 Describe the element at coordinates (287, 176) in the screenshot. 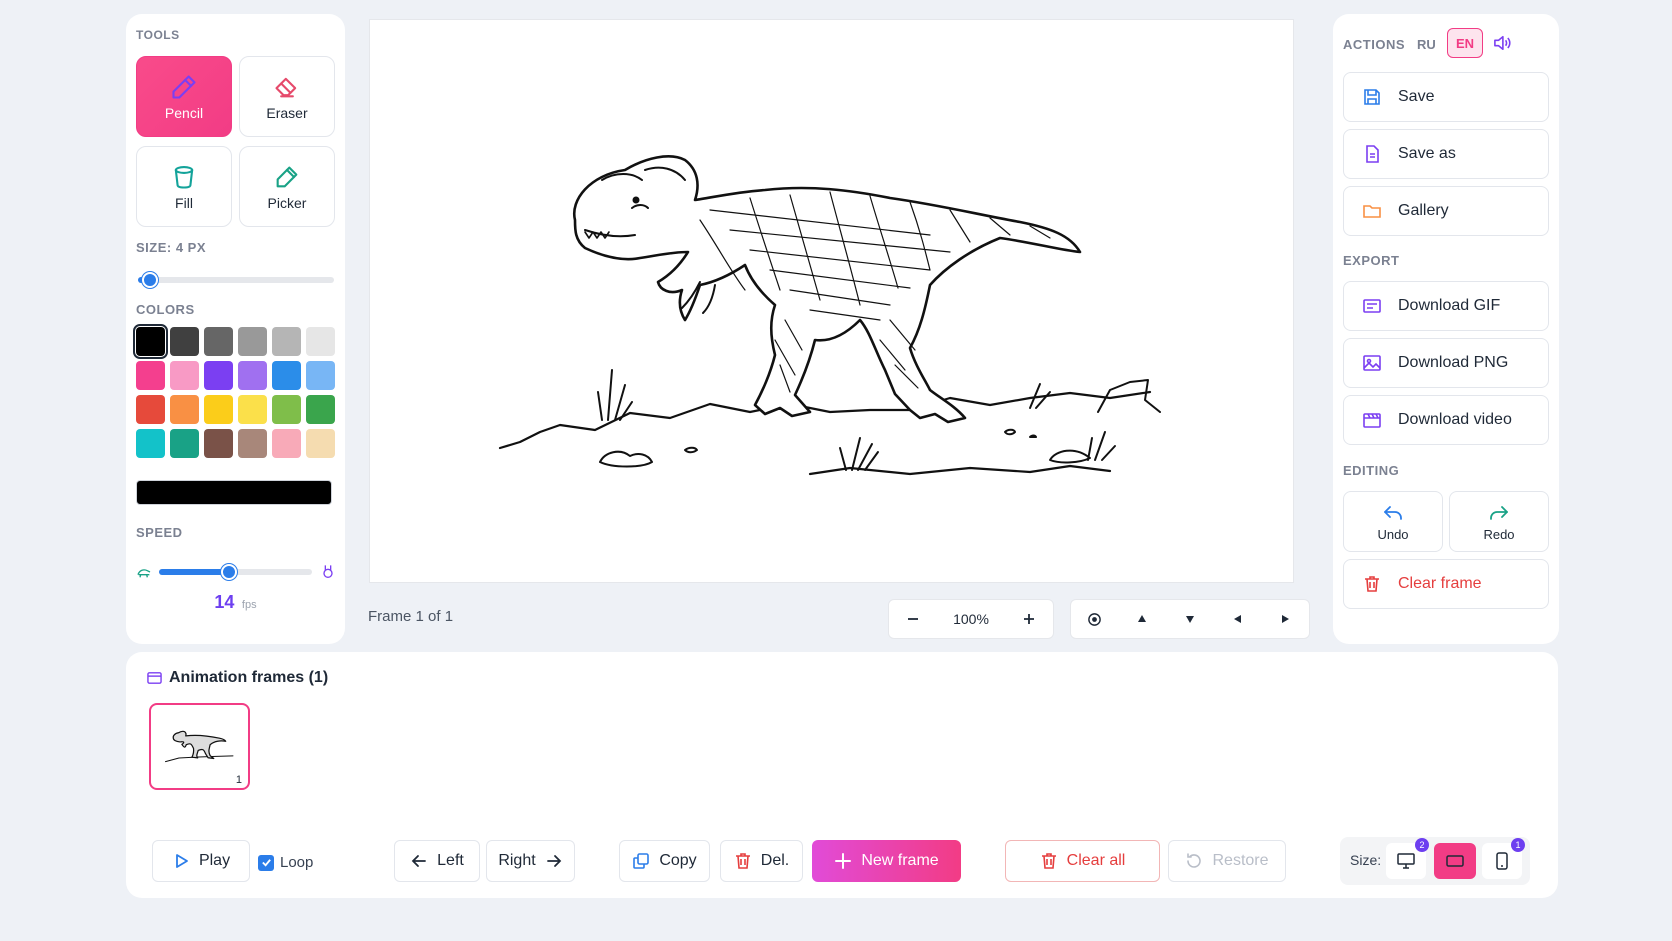

I see `eyedropper-icon` at that location.